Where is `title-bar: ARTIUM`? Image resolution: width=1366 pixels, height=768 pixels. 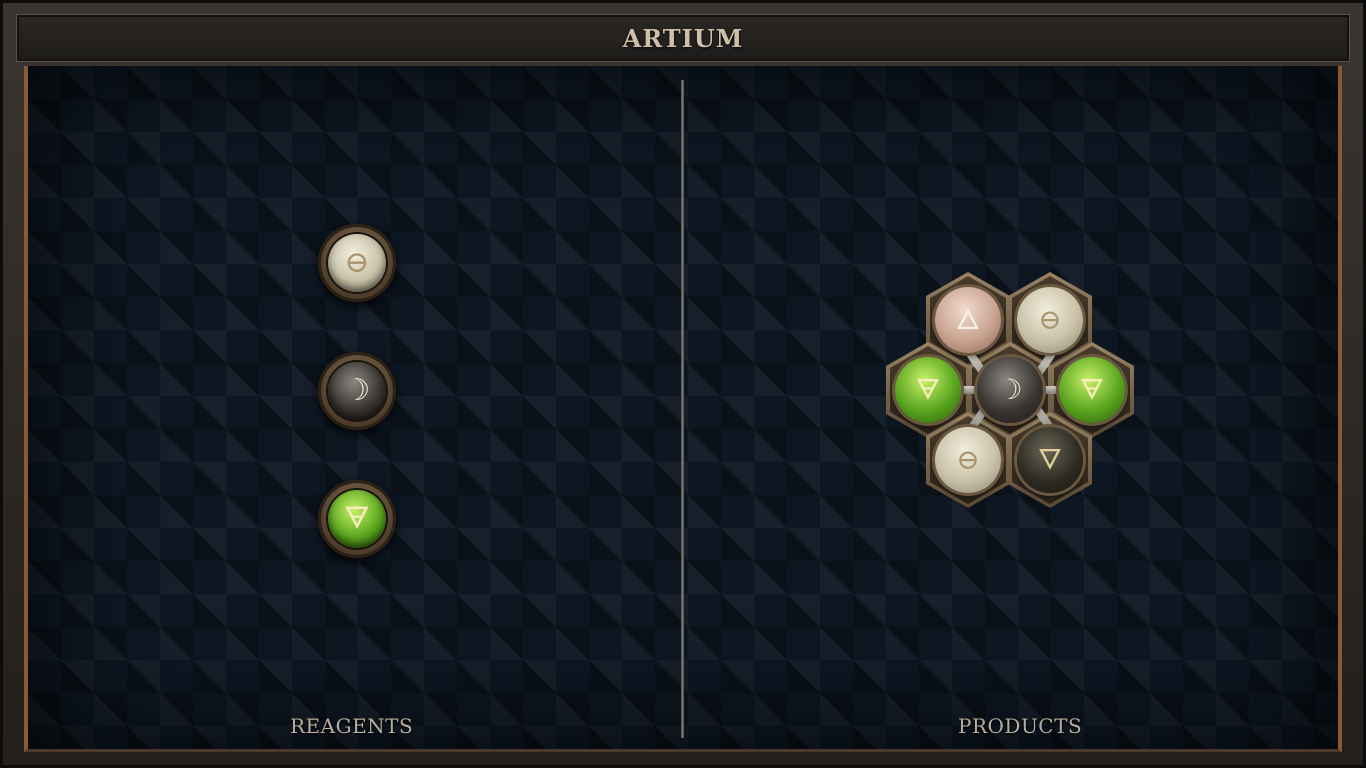
title-bar: ARTIUM is located at coordinates (683, 38).